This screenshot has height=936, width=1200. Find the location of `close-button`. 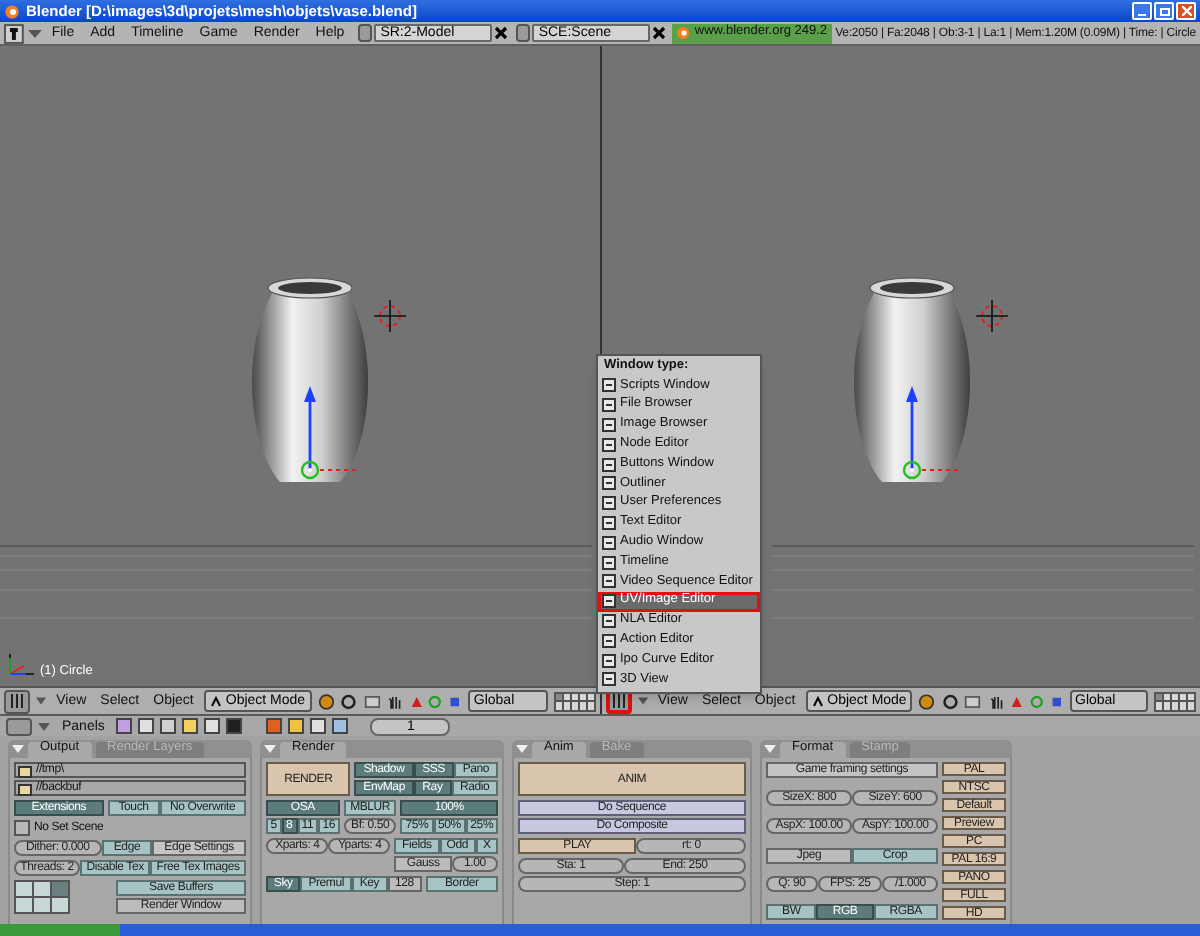

close-button is located at coordinates (1186, 11).